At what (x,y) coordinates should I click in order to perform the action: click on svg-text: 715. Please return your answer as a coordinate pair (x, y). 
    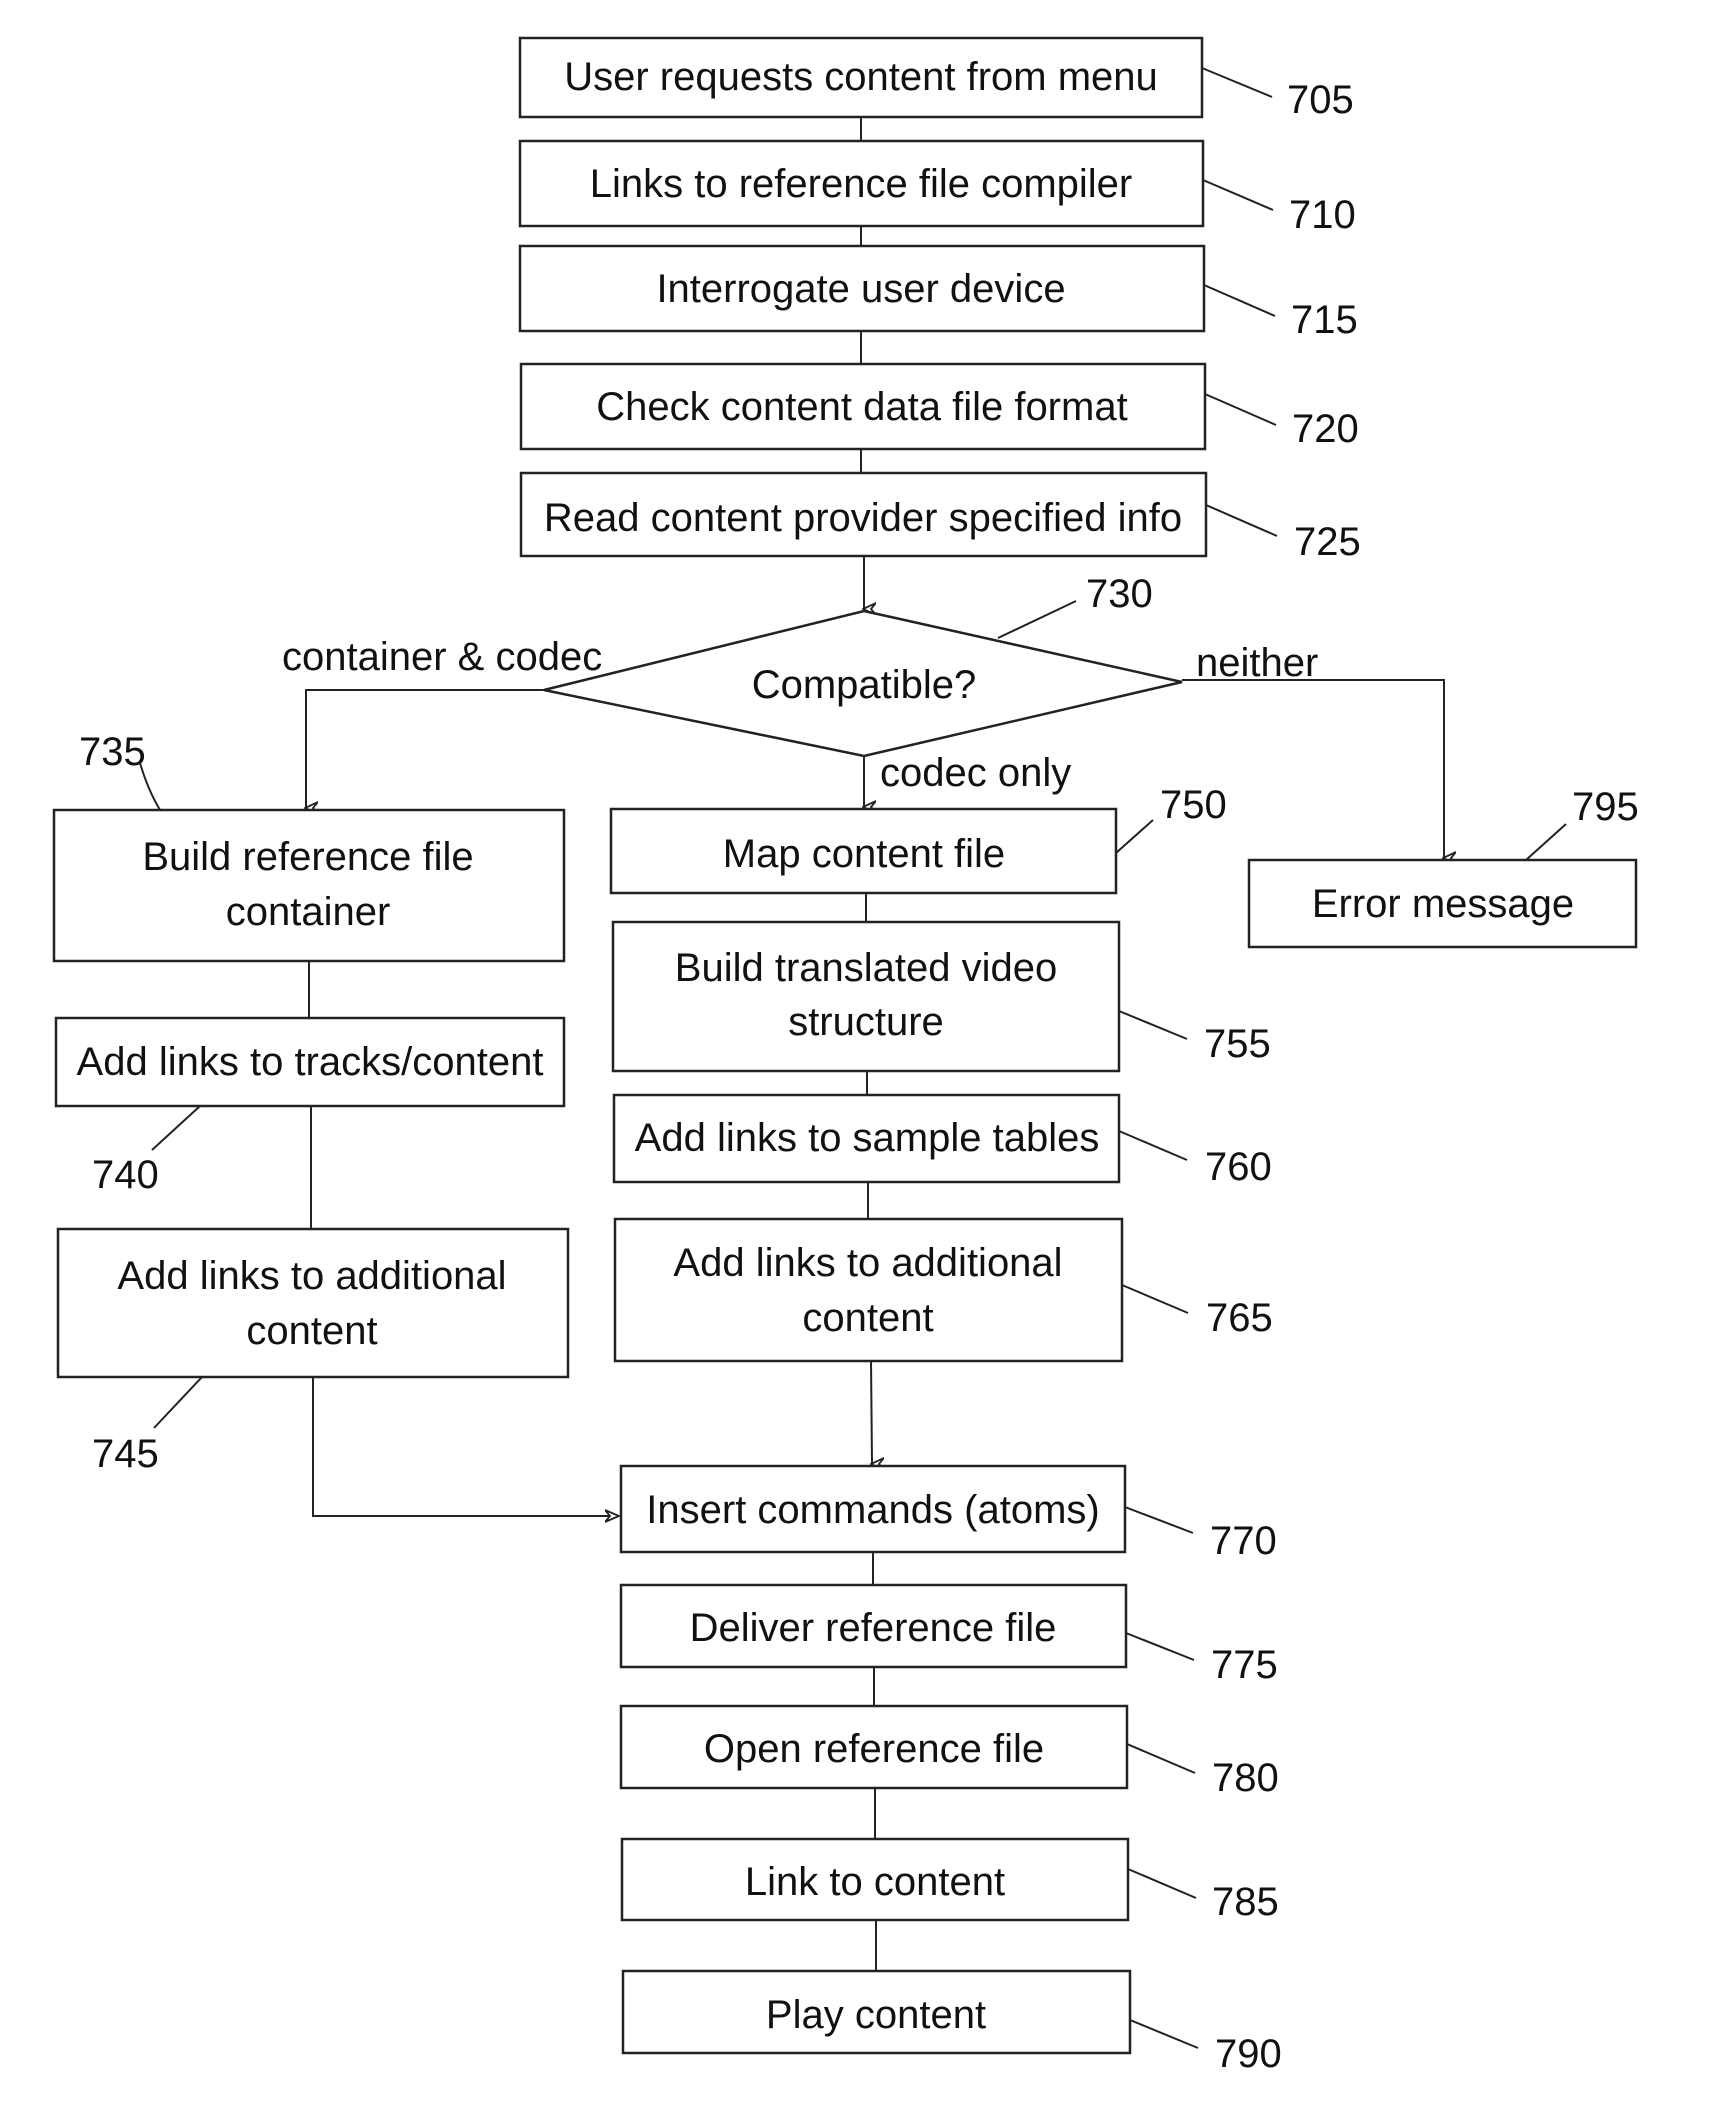
    Looking at the image, I should click on (1324, 320).